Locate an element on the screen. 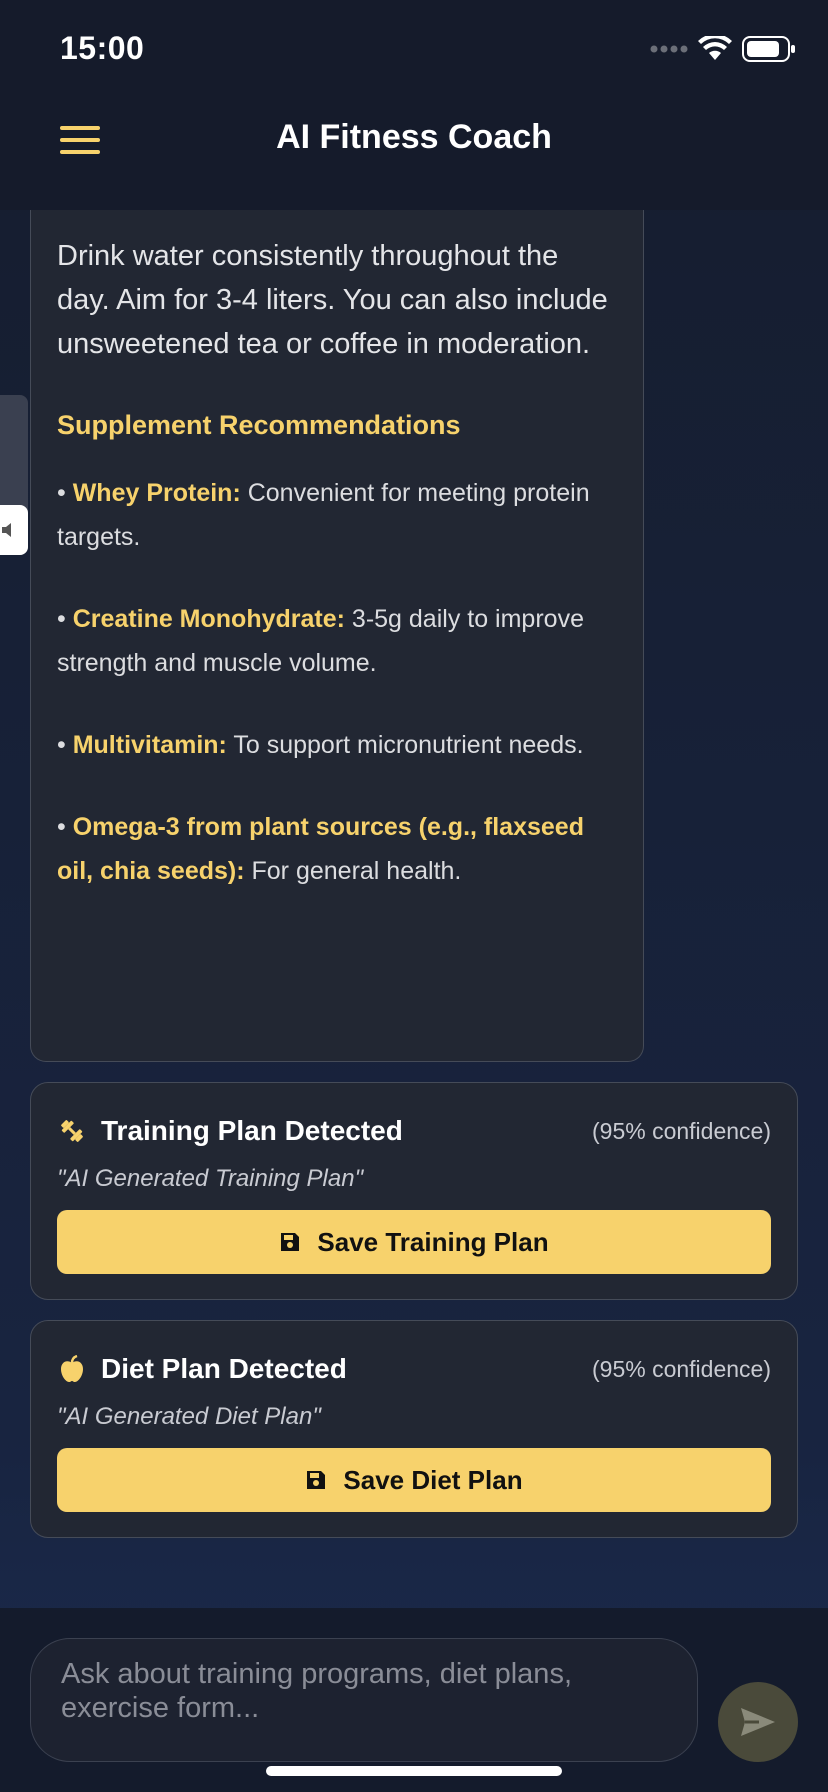  page-title: AI Fitness Coach is located at coordinates (414, 137).